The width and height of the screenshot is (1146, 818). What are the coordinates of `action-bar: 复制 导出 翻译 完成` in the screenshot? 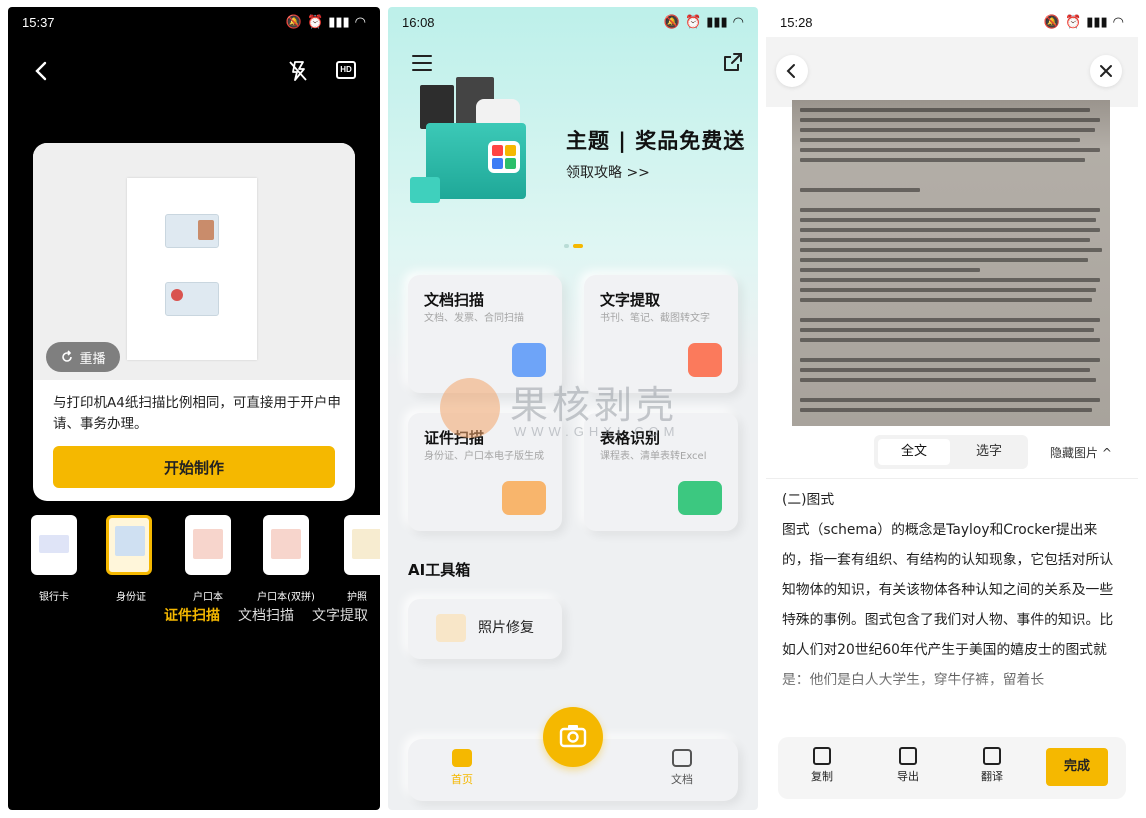 It's located at (952, 768).